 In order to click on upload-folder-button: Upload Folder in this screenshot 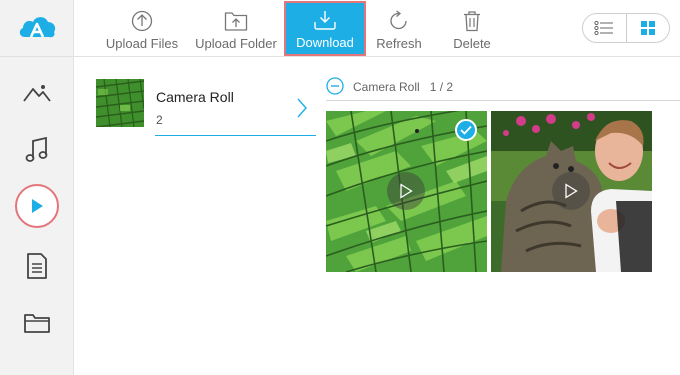, I will do `click(236, 29)`.